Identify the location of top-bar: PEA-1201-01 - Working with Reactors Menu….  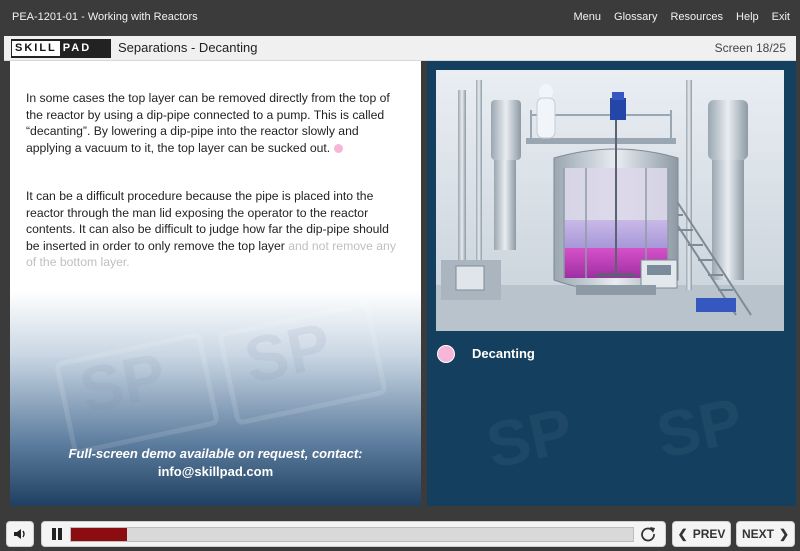
(400, 18).